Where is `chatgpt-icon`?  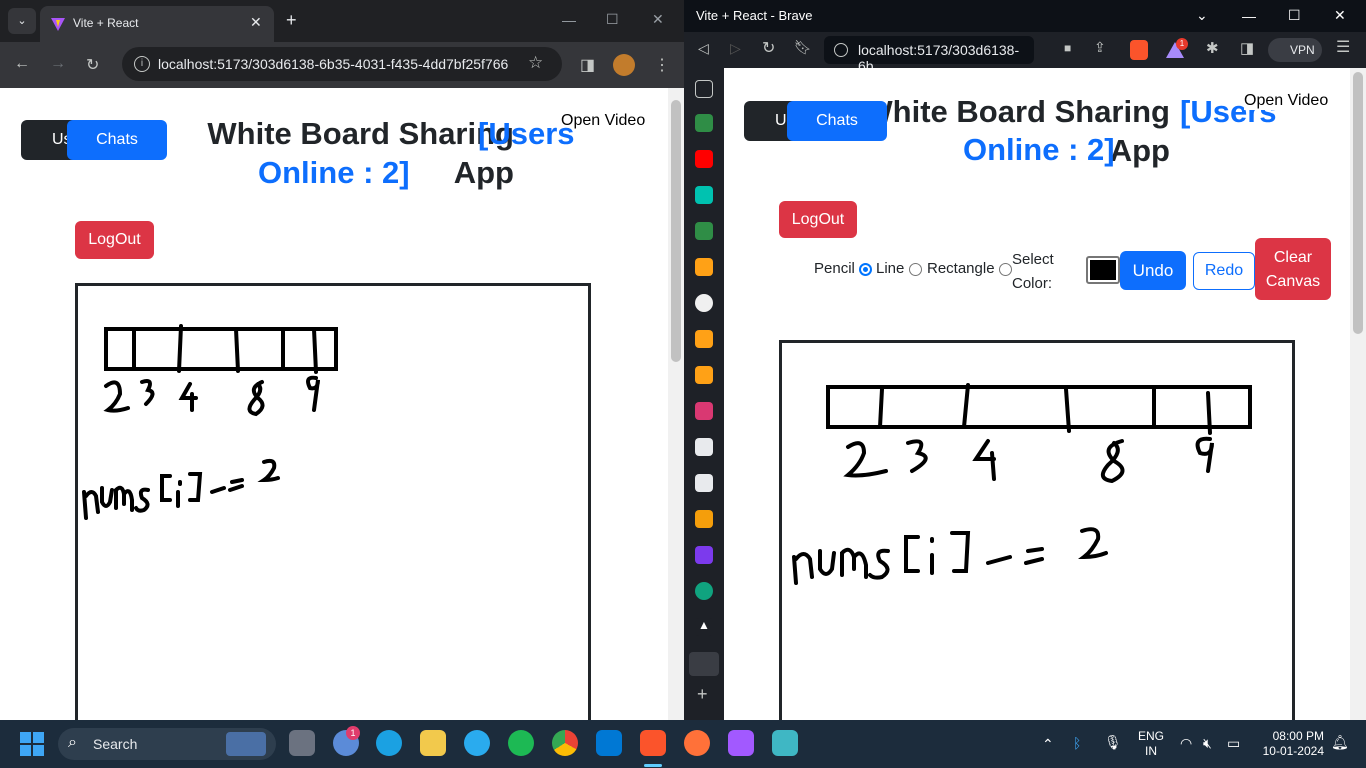 chatgpt-icon is located at coordinates (704, 591).